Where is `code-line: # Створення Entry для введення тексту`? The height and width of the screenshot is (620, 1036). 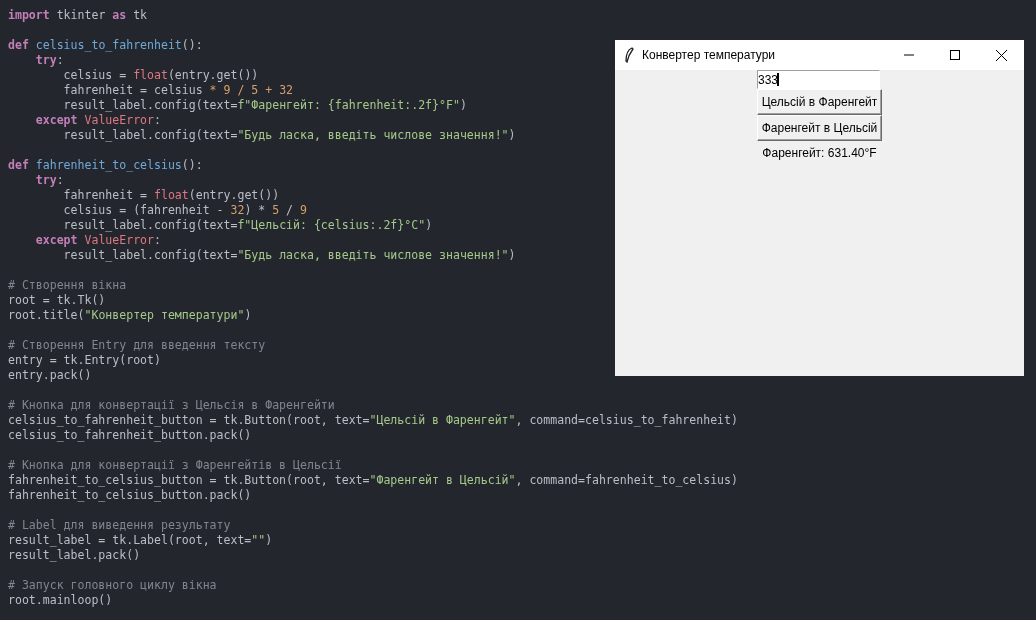
code-line: # Створення Entry для введення тексту is located at coordinates (137, 345).